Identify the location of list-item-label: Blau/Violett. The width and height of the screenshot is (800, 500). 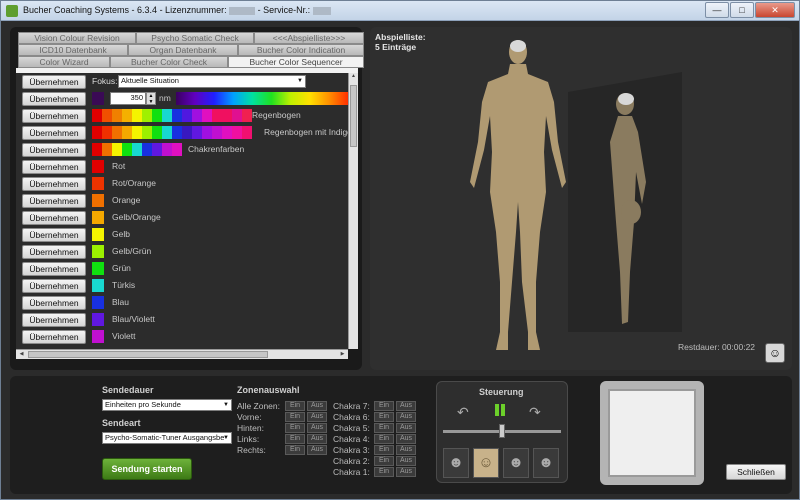
(133, 319).